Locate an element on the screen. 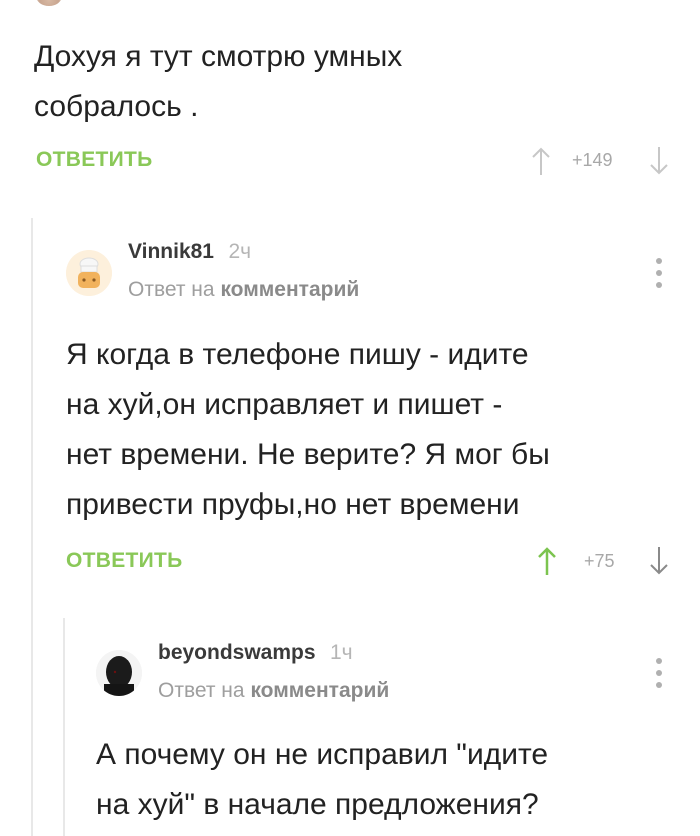  comment-2-text-line-3: нет времени. Не верите? Я мог бы is located at coordinates (308, 454).